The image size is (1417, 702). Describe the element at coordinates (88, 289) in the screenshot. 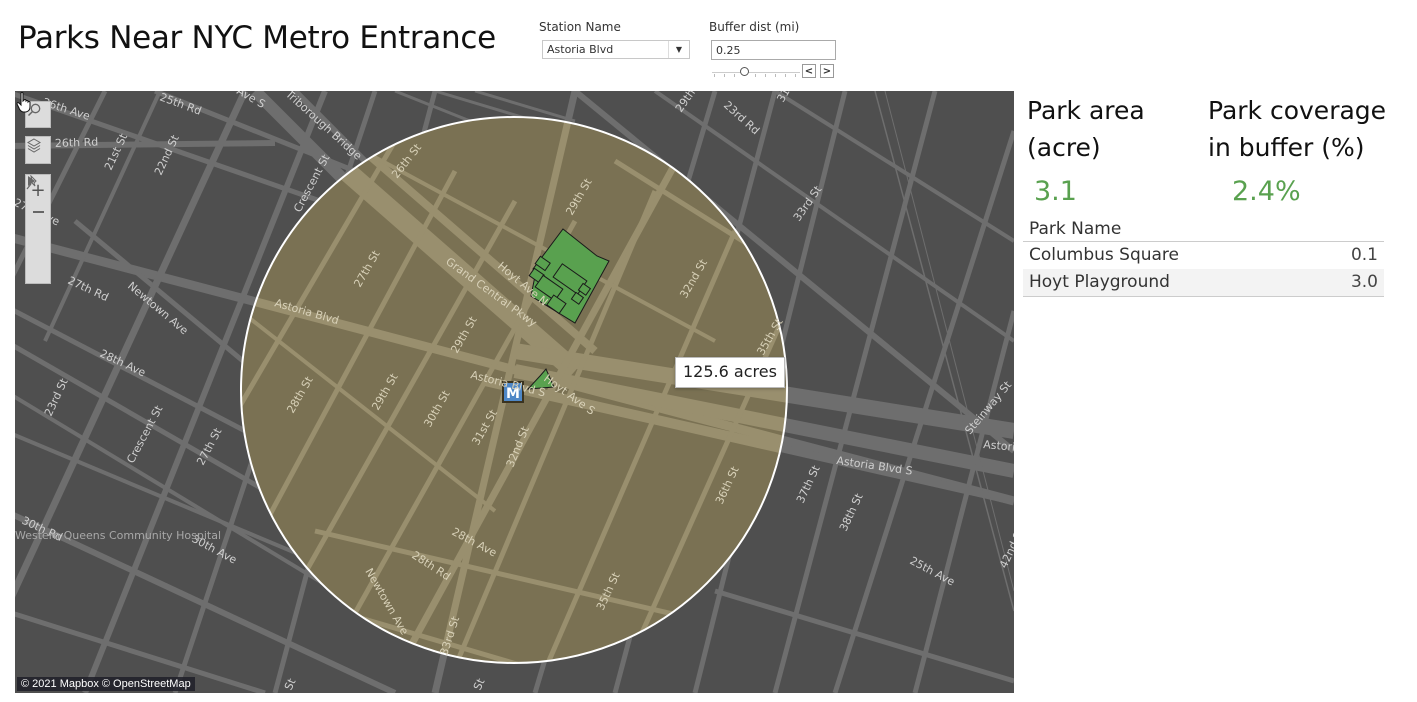

I see `street-label: 27th Rd` at that location.